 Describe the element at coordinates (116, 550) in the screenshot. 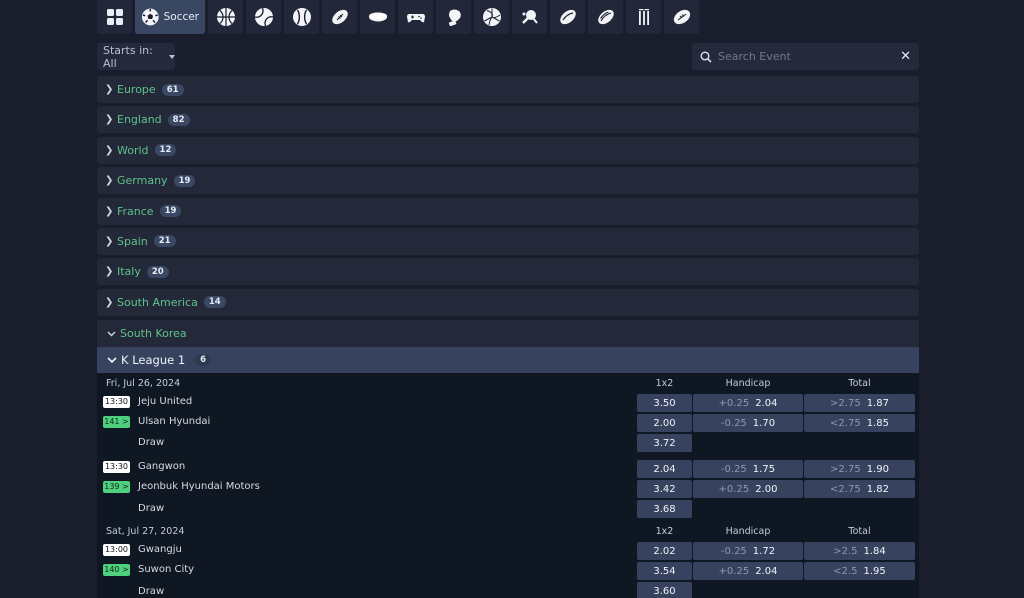

I see `kickoff-time-badge: 13:00` at that location.